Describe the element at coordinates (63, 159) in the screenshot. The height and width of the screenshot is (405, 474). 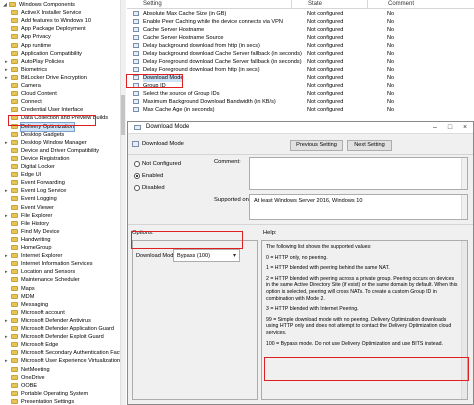
I see `tree-item: Device Registration` at that location.